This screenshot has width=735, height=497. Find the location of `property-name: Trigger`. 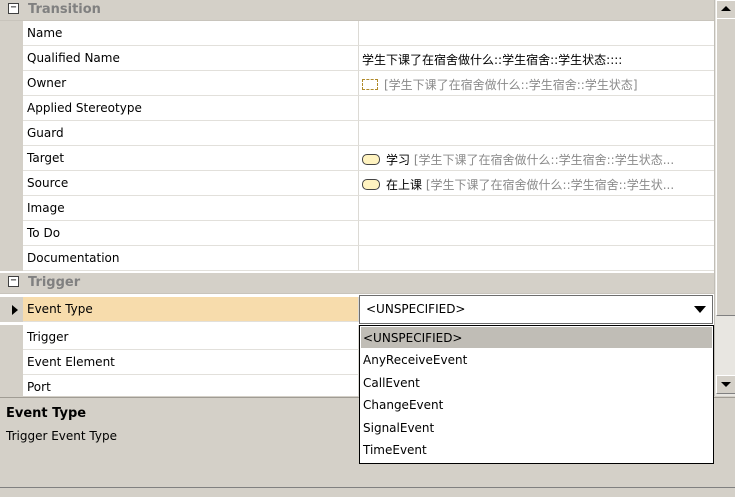

property-name: Trigger is located at coordinates (48, 337).